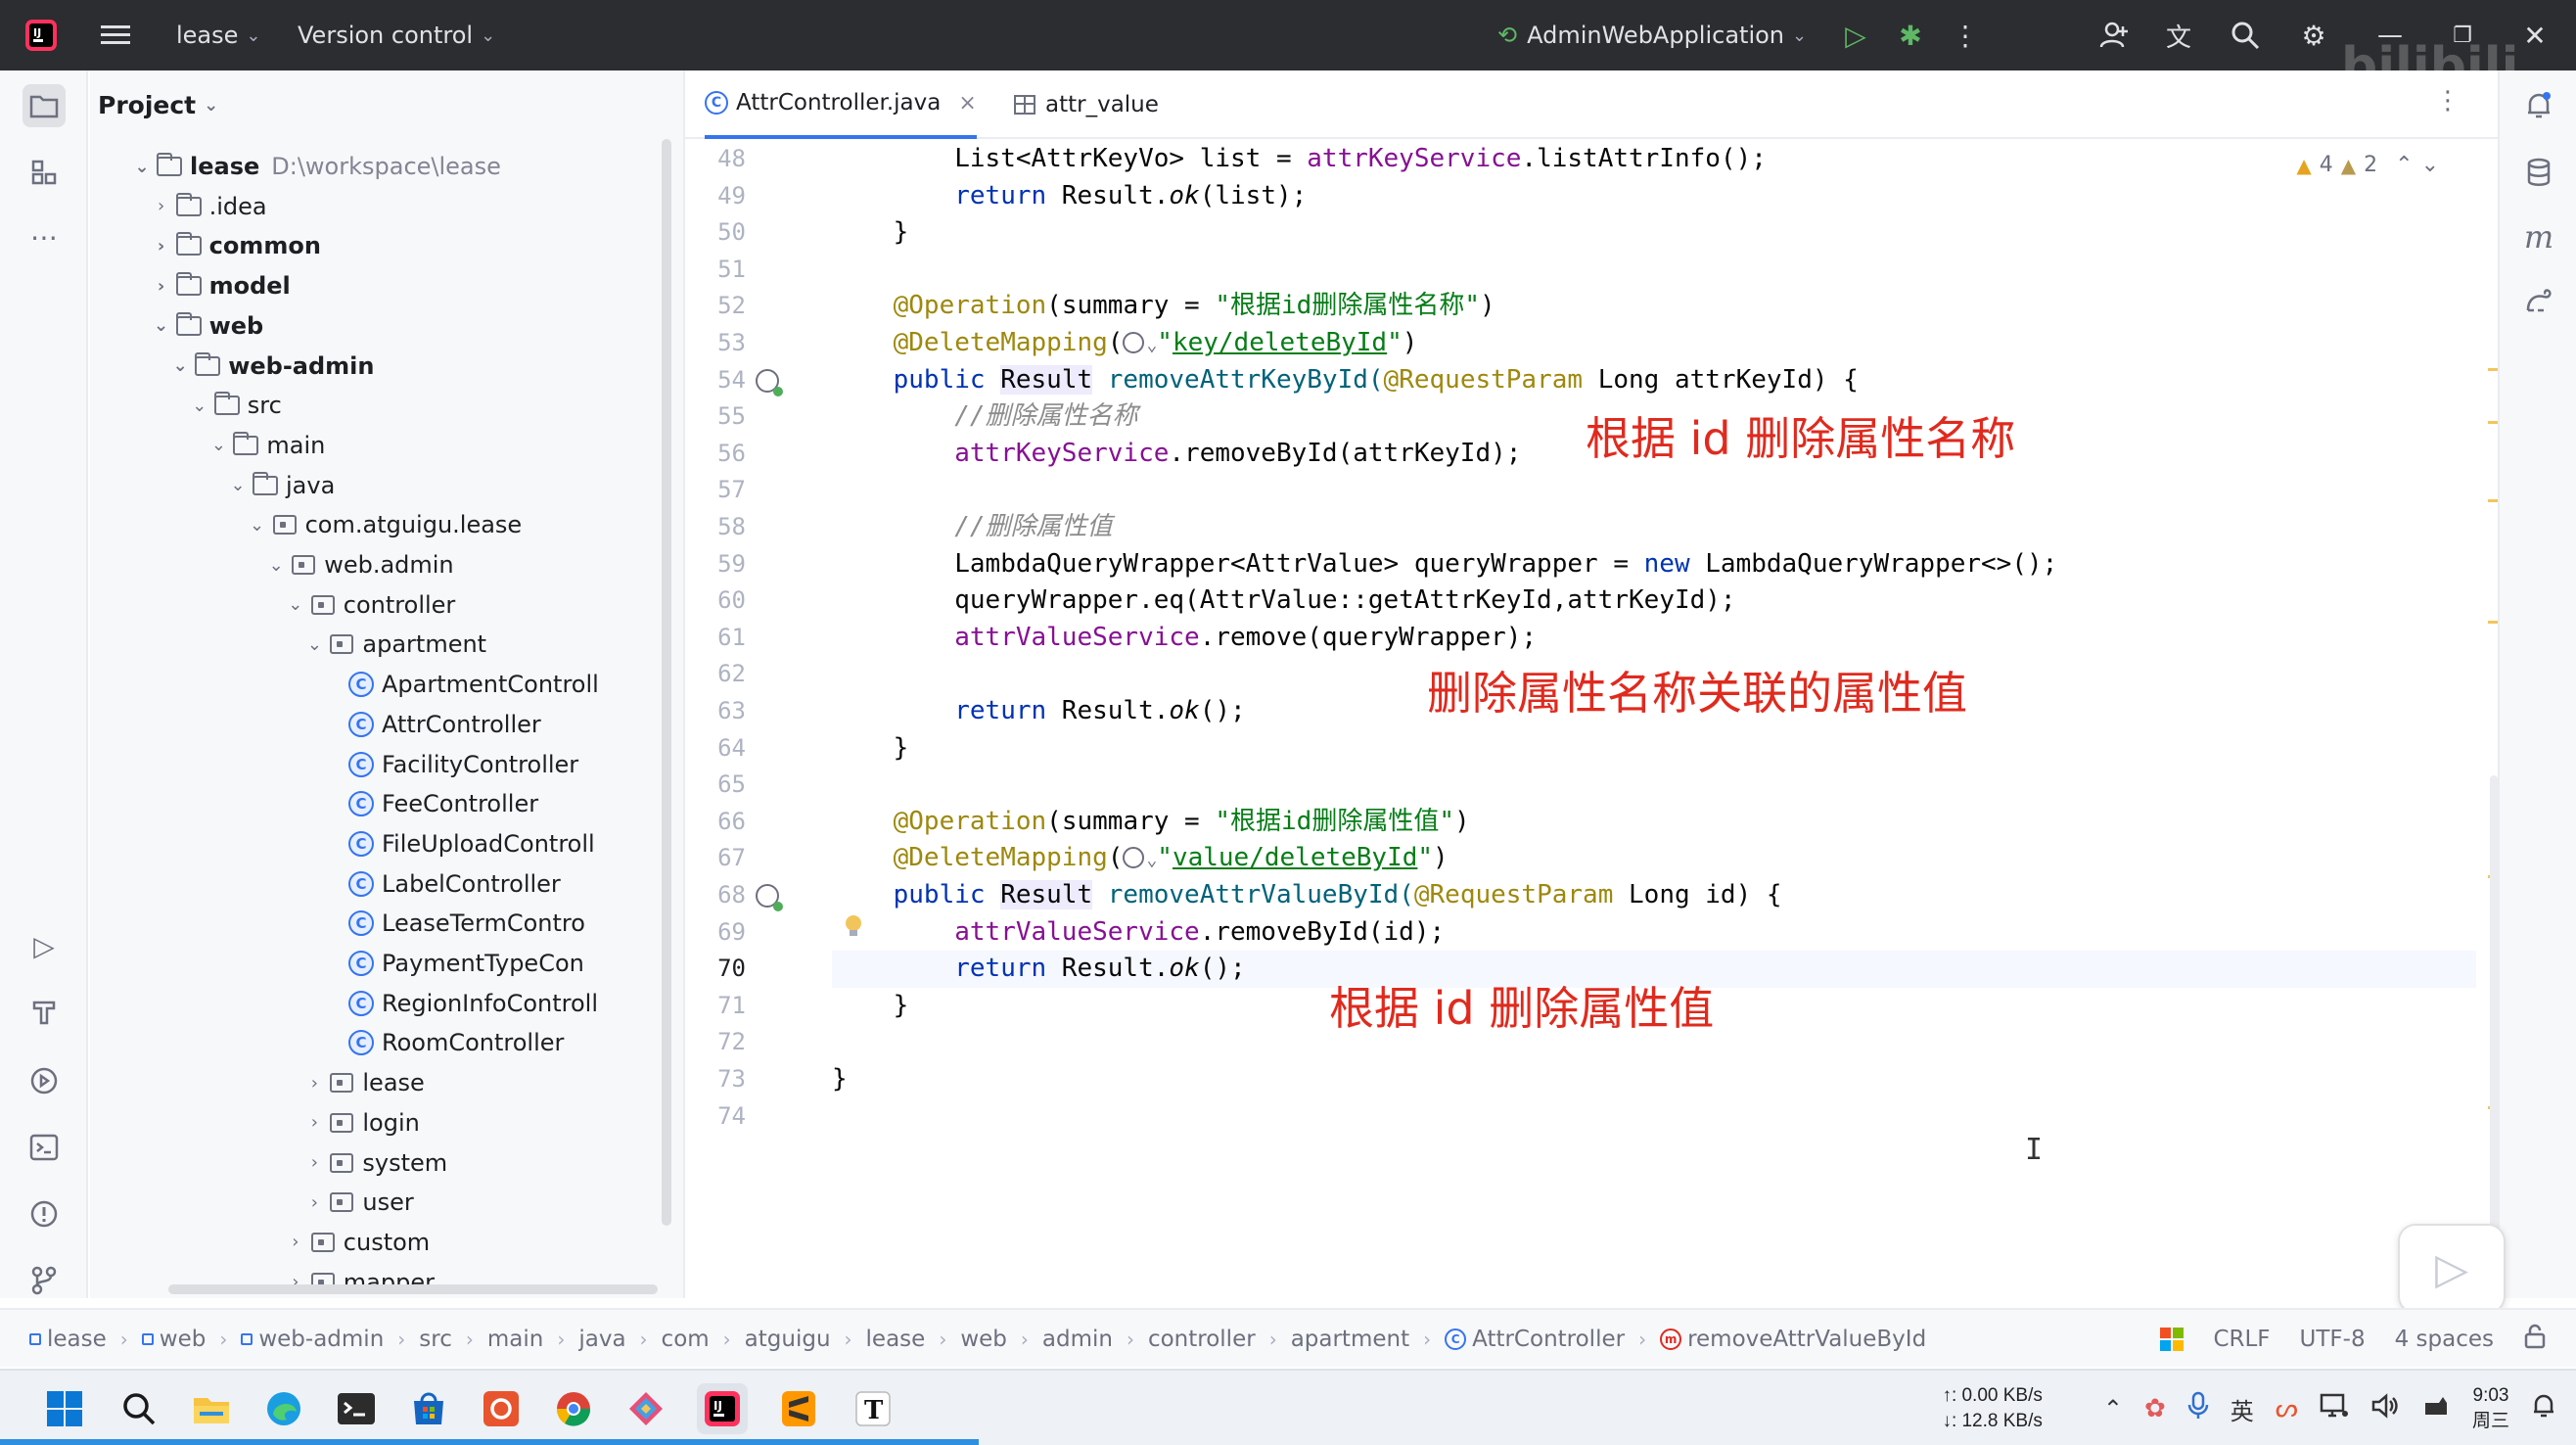 The height and width of the screenshot is (1445, 2576). Describe the element at coordinates (2436, 1409) in the screenshot. I see `power-battery-icon` at that location.